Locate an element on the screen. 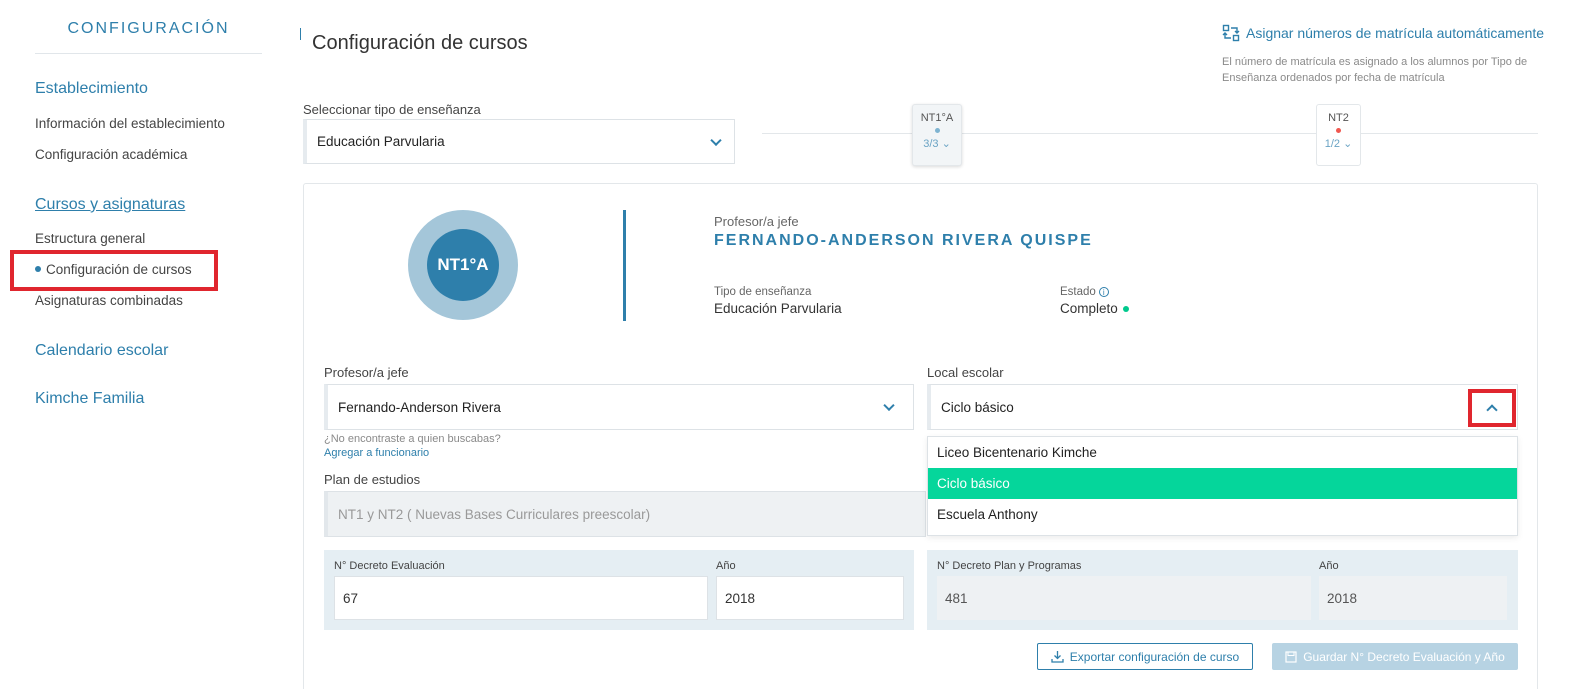  save-decree-button: Guardar N° Decreto Evaluación y Año is located at coordinates (1395, 656).